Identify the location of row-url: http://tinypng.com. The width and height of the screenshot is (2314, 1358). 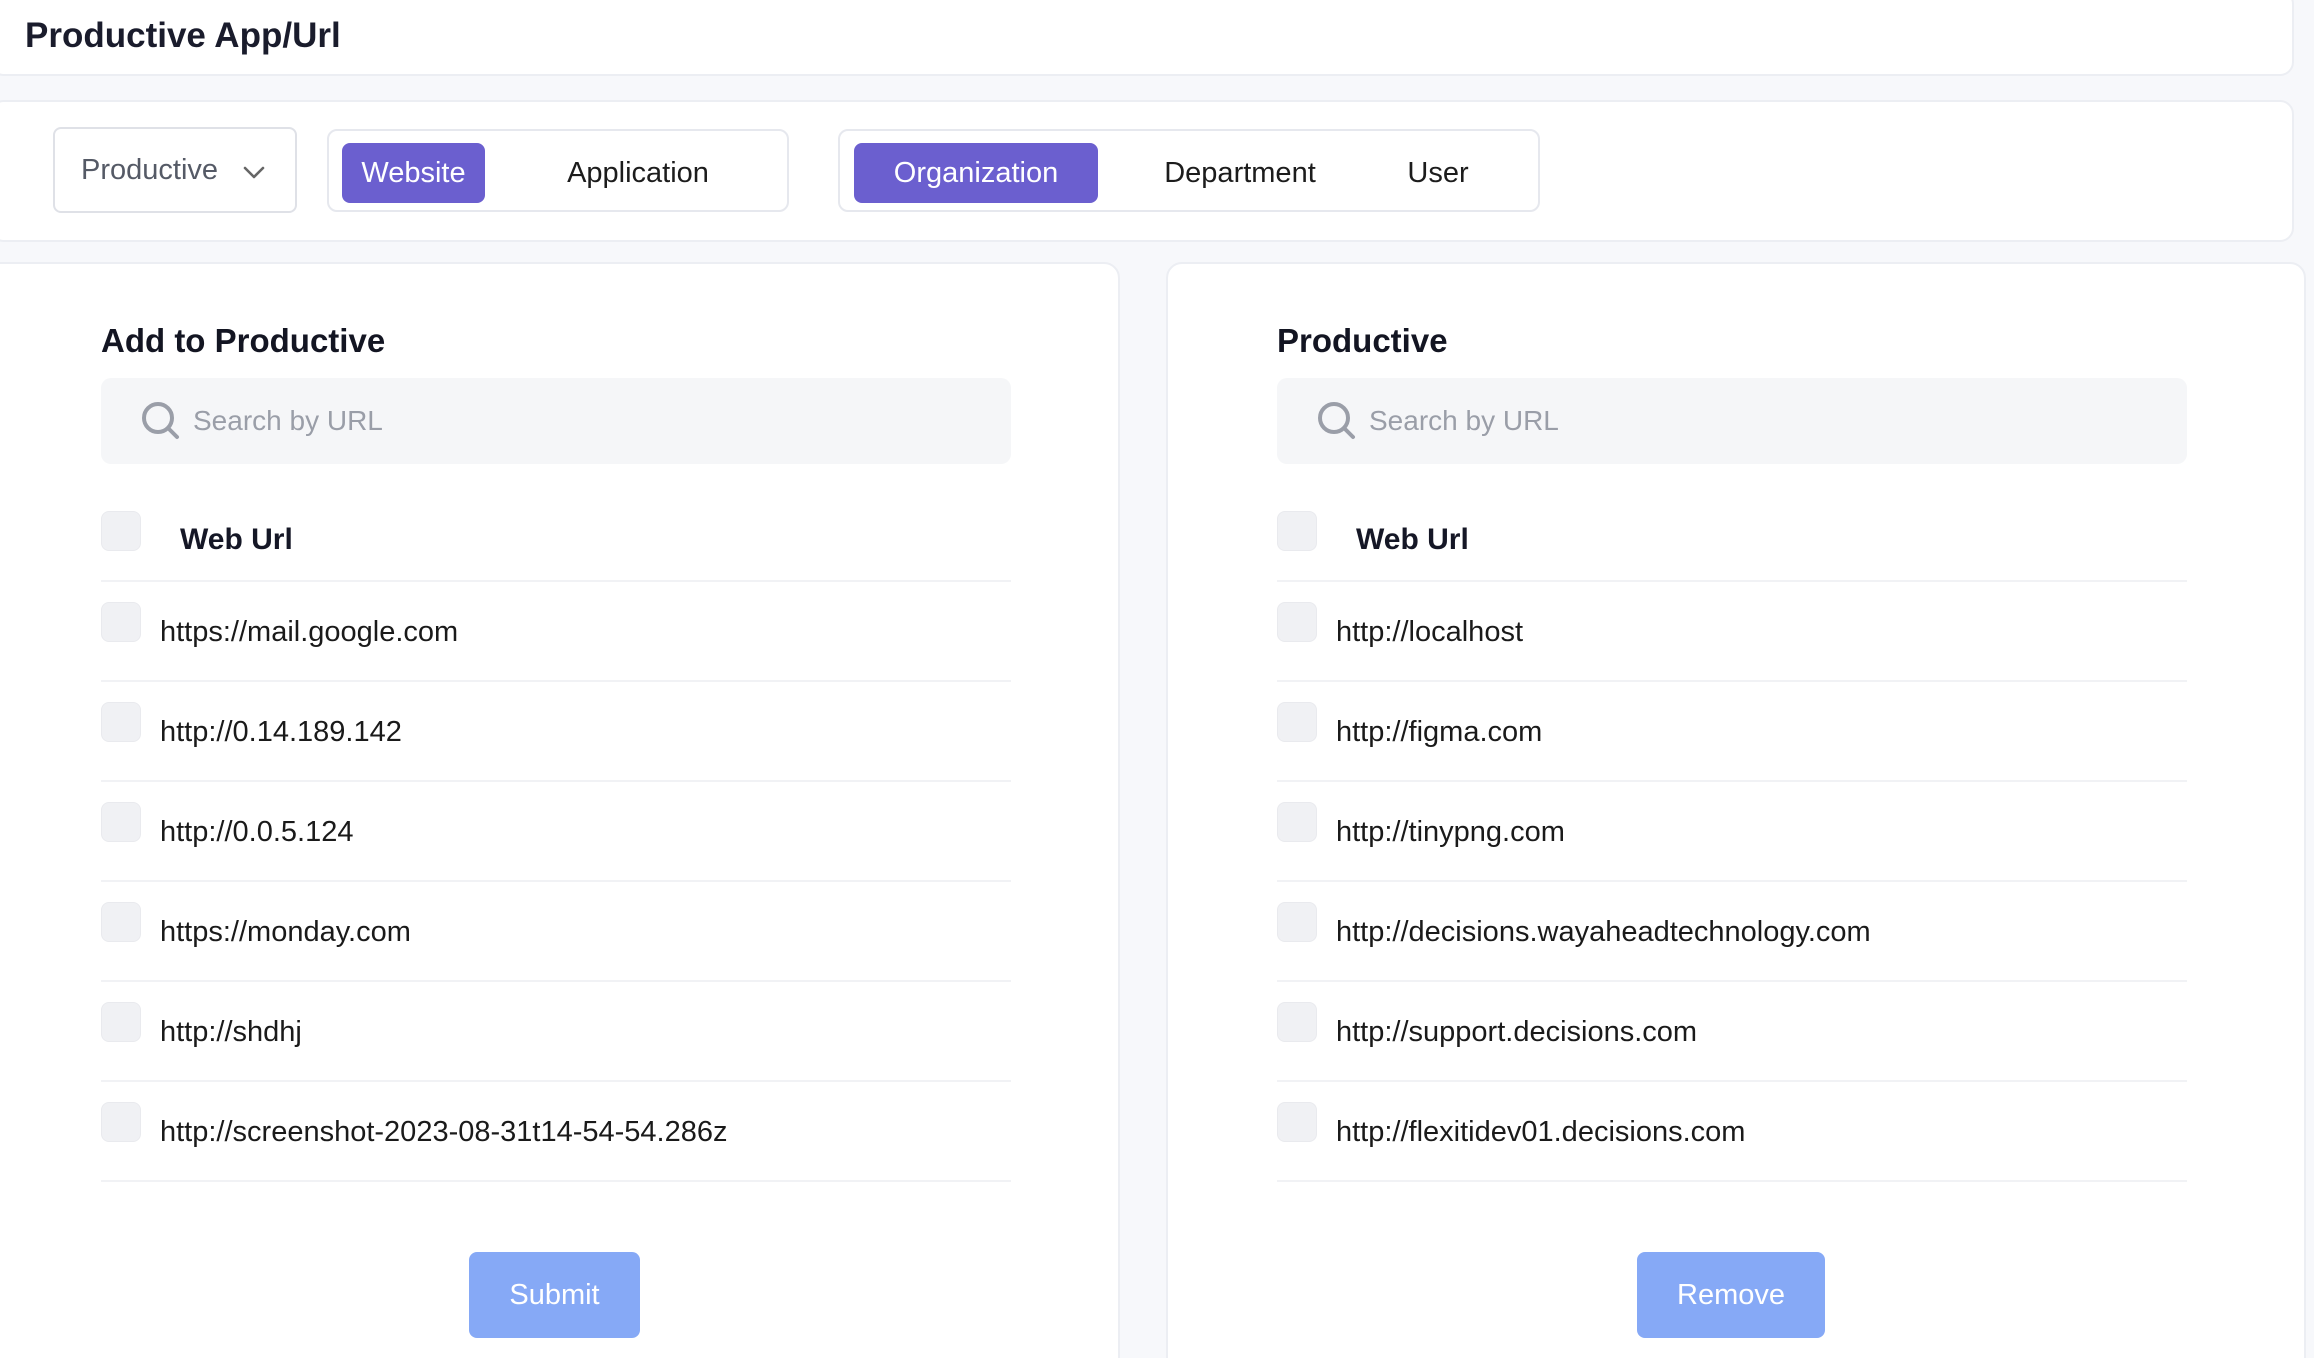
(1450, 832).